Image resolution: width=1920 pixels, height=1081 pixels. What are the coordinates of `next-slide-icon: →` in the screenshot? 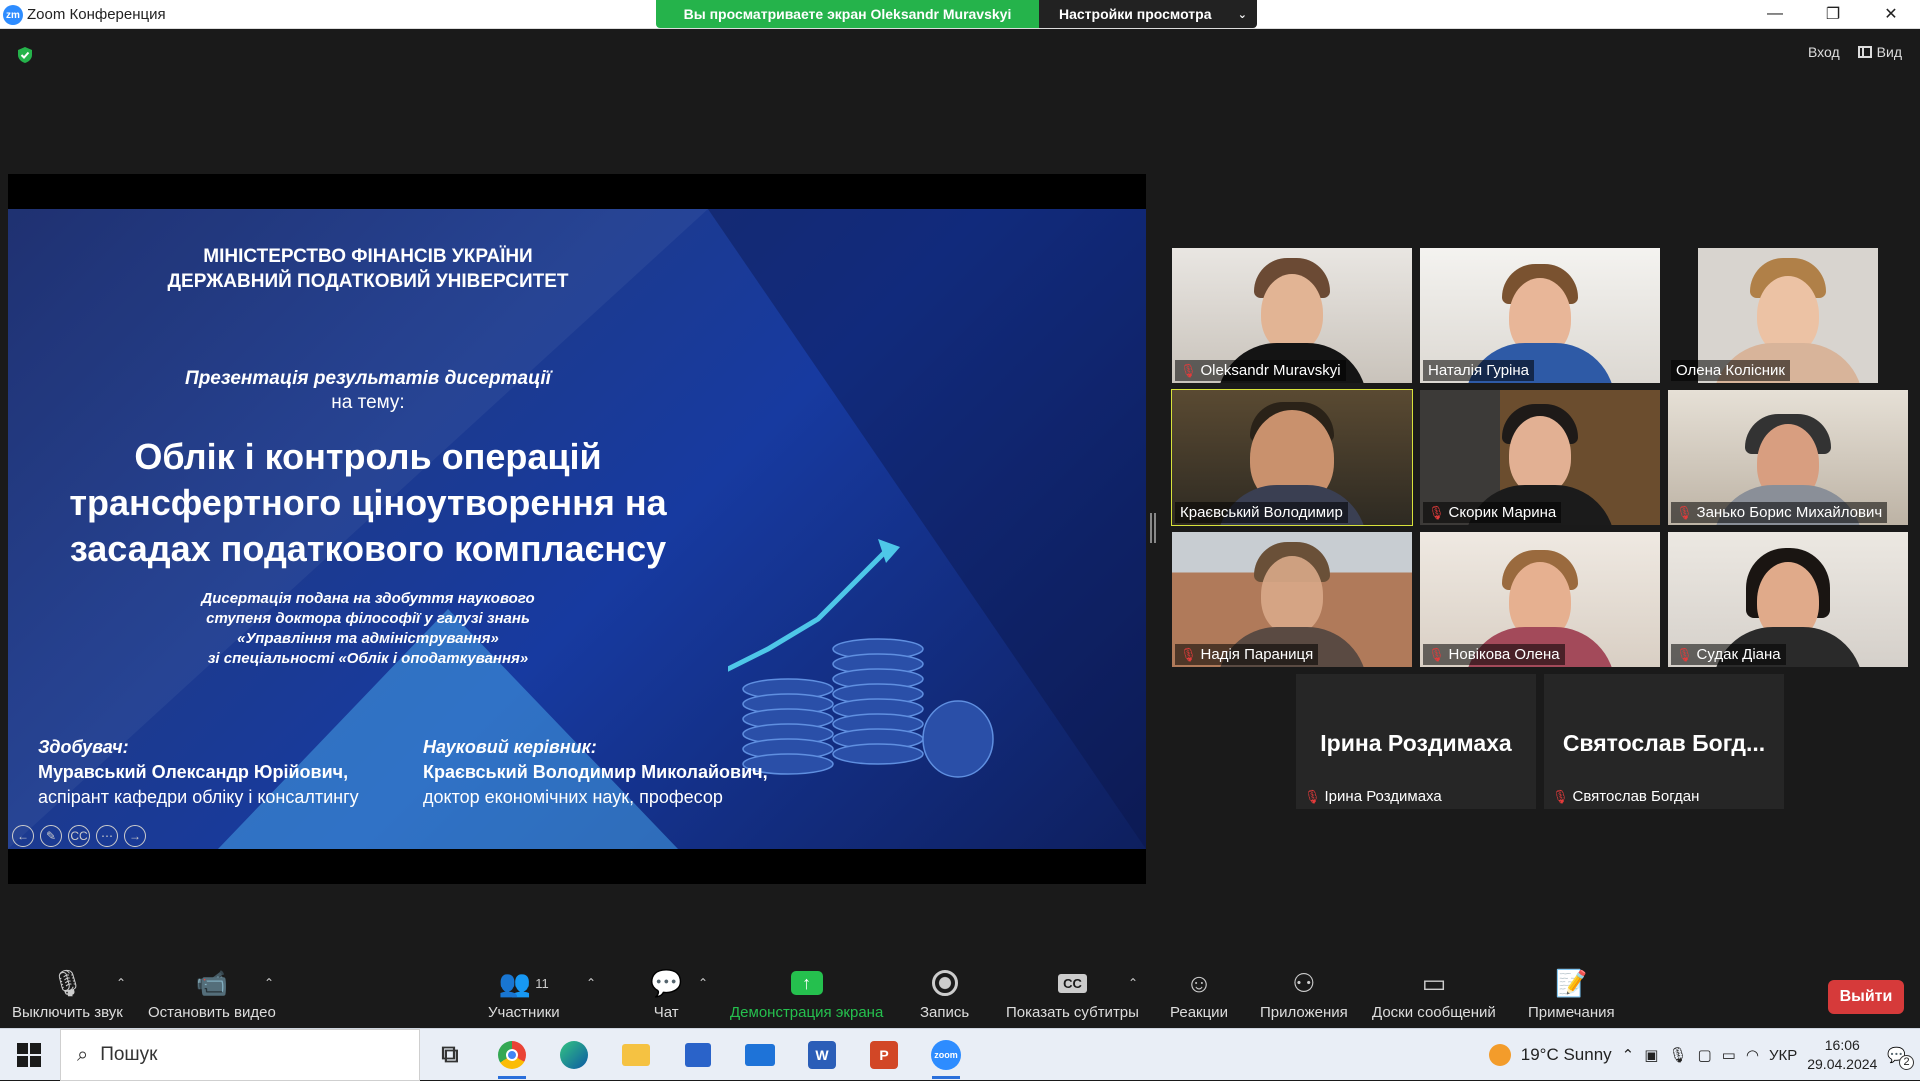 It's located at (135, 836).